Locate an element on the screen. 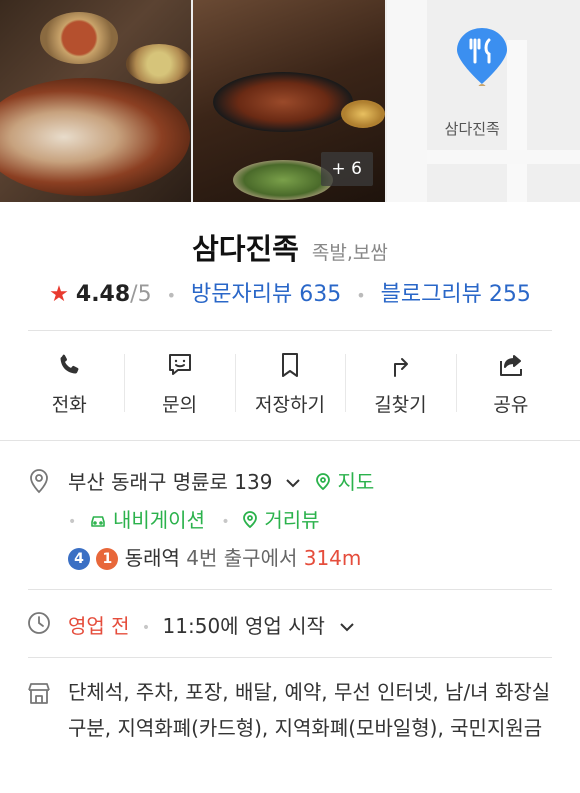  hours-section: 영업 전 • 11:50에 영업 시작 is located at coordinates (291, 625).